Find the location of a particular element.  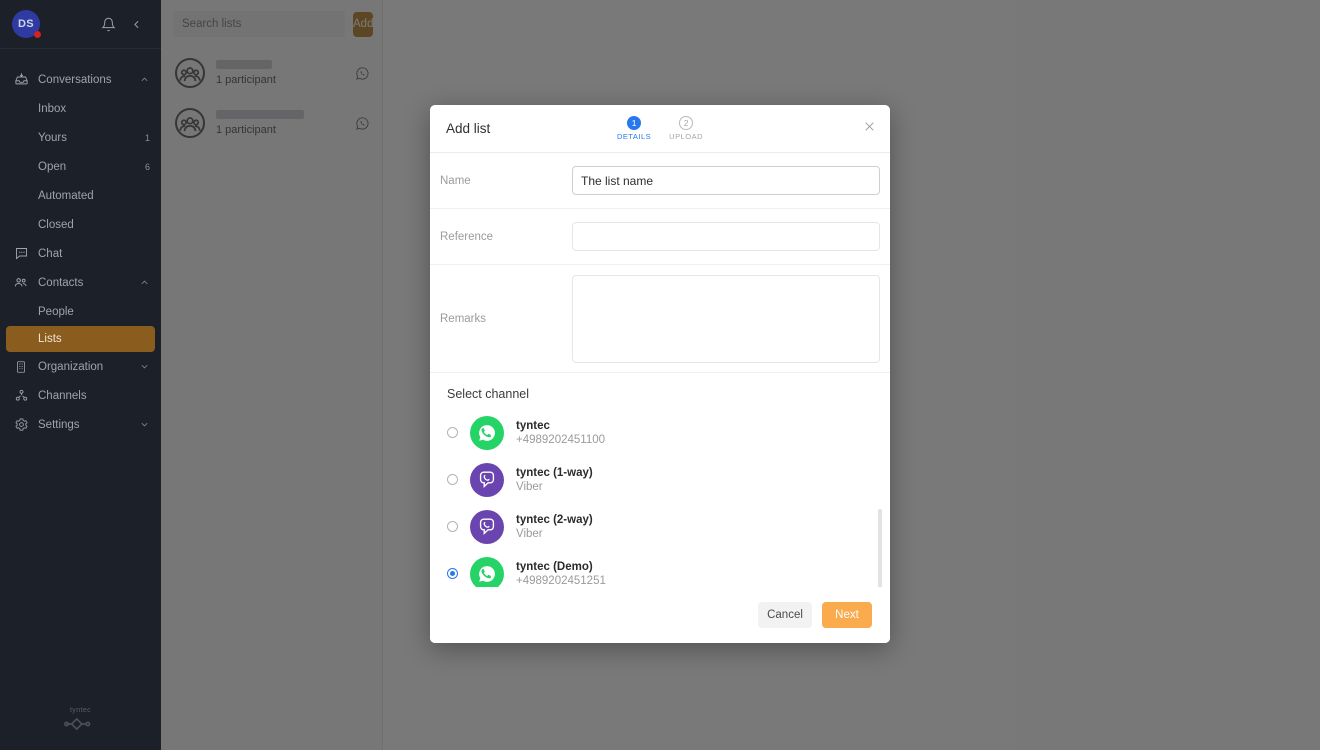

sidebar-item-badge: 1 is located at coordinates (147, 137).